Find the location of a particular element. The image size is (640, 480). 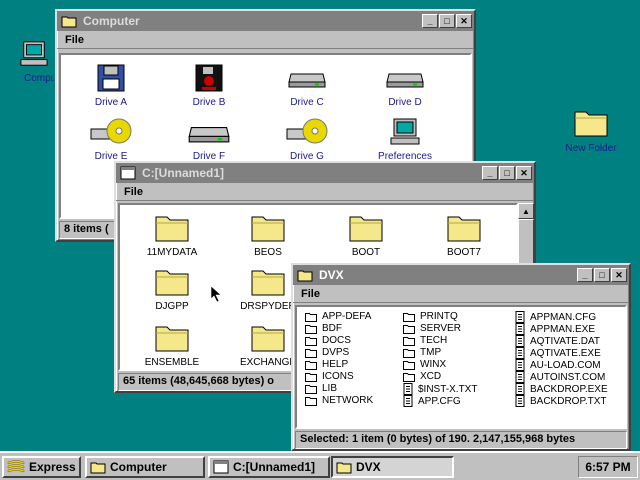

item-label: TECH is located at coordinates (434, 340).